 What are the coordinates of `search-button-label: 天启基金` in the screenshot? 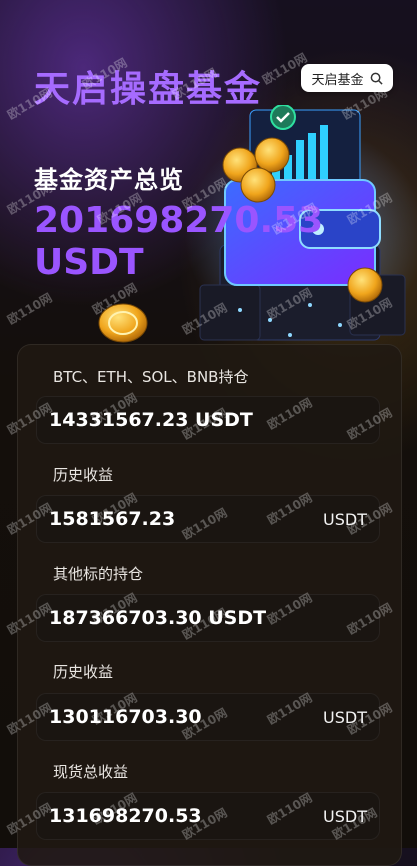 It's located at (337, 80).